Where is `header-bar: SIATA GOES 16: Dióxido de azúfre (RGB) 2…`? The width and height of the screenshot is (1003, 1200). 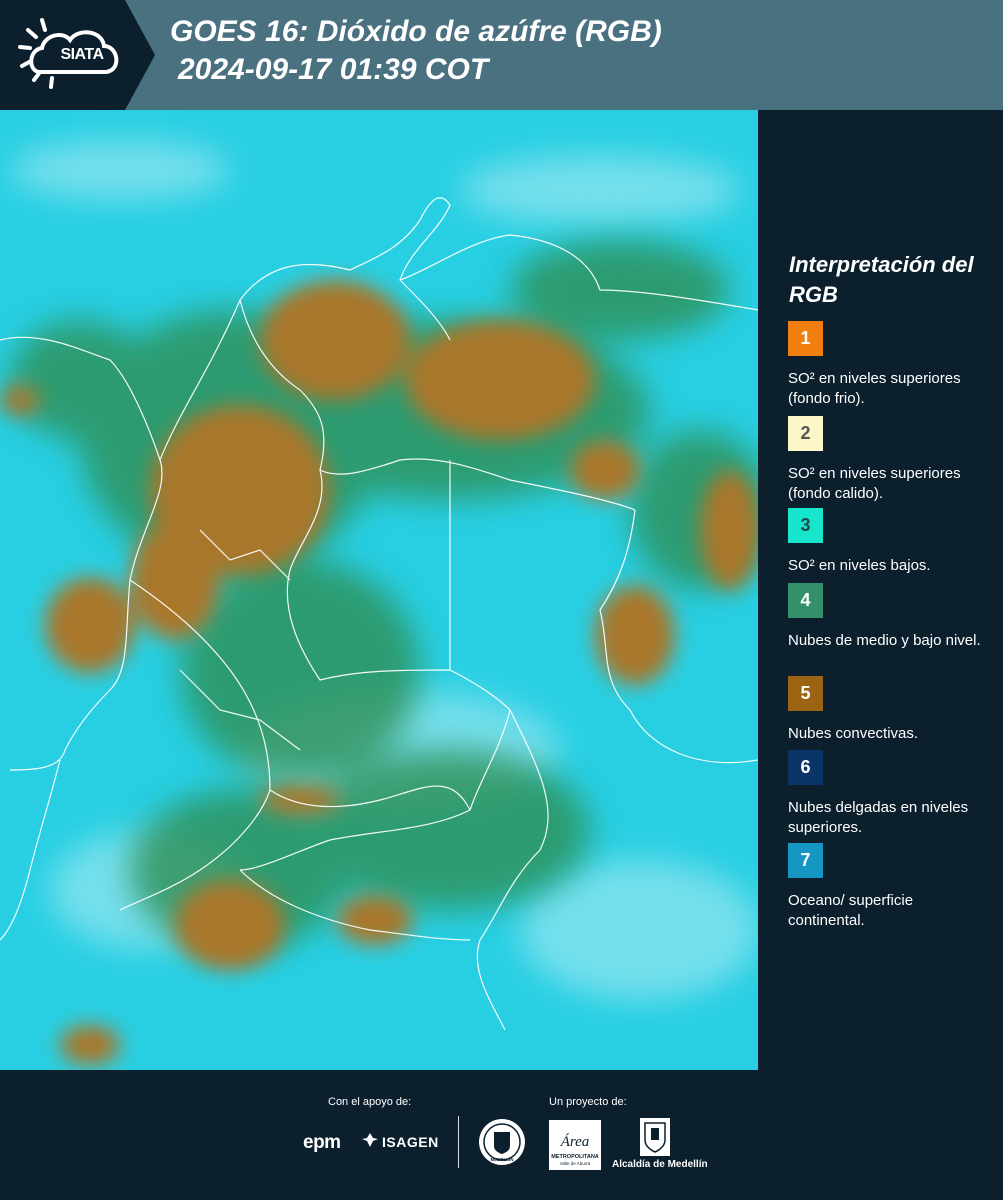
header-bar: SIATA GOES 16: Dióxido de azúfre (RGB) 2… is located at coordinates (501, 55).